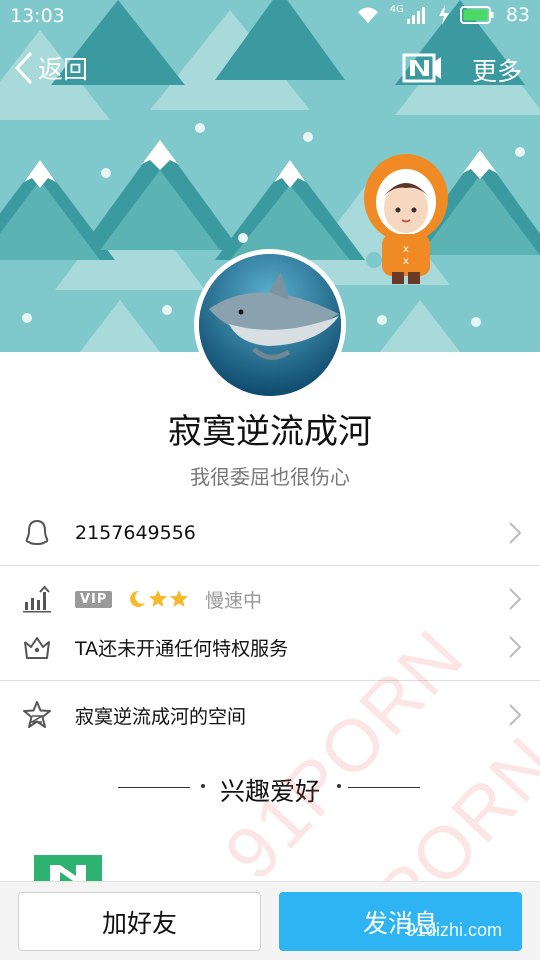 The image size is (540, 960). What do you see at coordinates (270, 533) in the screenshot?
I see `qq-number-row: 2157649556` at bounding box center [270, 533].